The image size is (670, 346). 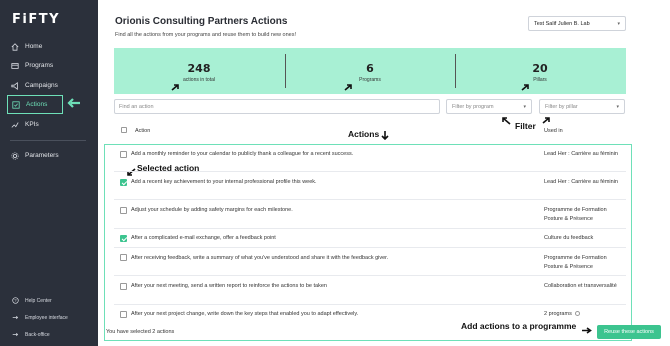 I want to click on stat-pillars: 20 Pillars, so click(x=540, y=71).